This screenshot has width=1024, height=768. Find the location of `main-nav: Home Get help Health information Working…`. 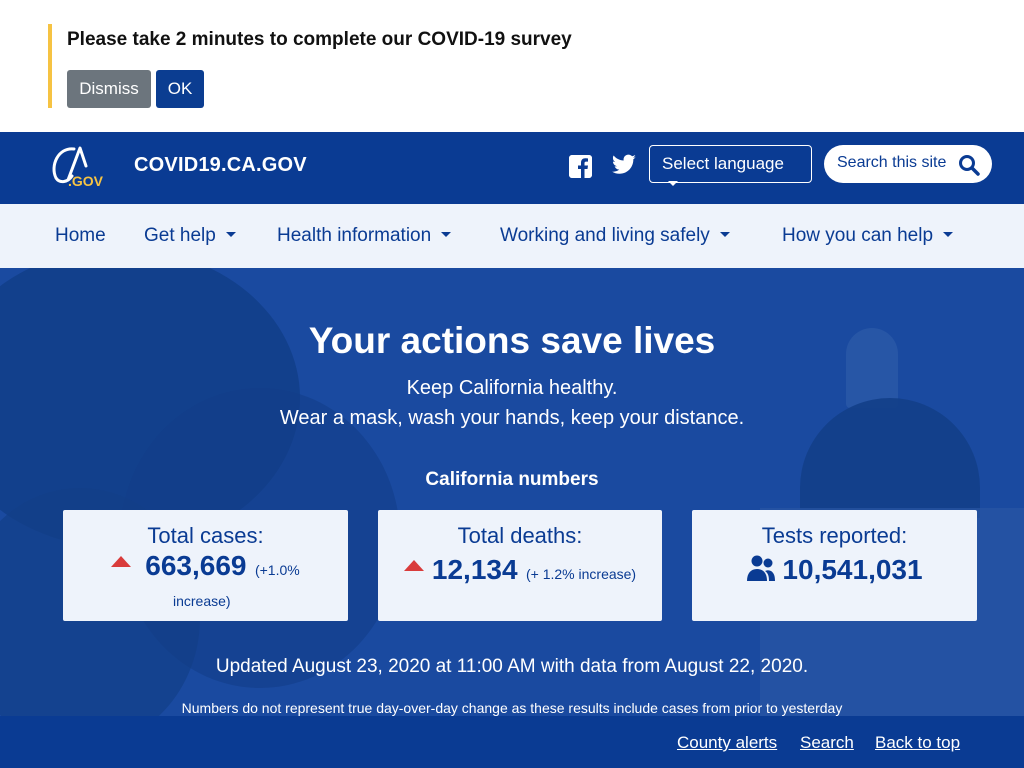

main-nav: Home Get help Health information Working… is located at coordinates (512, 236).